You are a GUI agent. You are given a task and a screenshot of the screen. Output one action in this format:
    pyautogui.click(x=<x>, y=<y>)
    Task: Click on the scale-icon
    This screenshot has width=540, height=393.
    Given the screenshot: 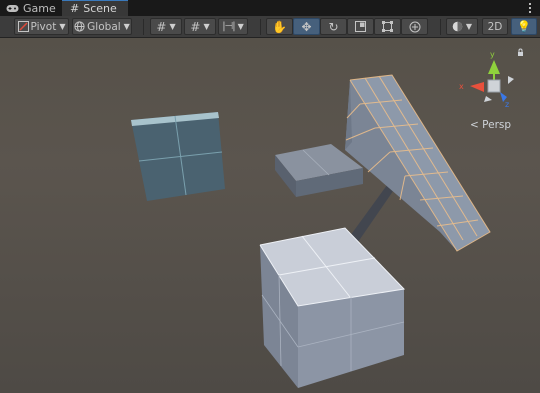 What is the action you would take?
    pyautogui.click(x=360, y=26)
    